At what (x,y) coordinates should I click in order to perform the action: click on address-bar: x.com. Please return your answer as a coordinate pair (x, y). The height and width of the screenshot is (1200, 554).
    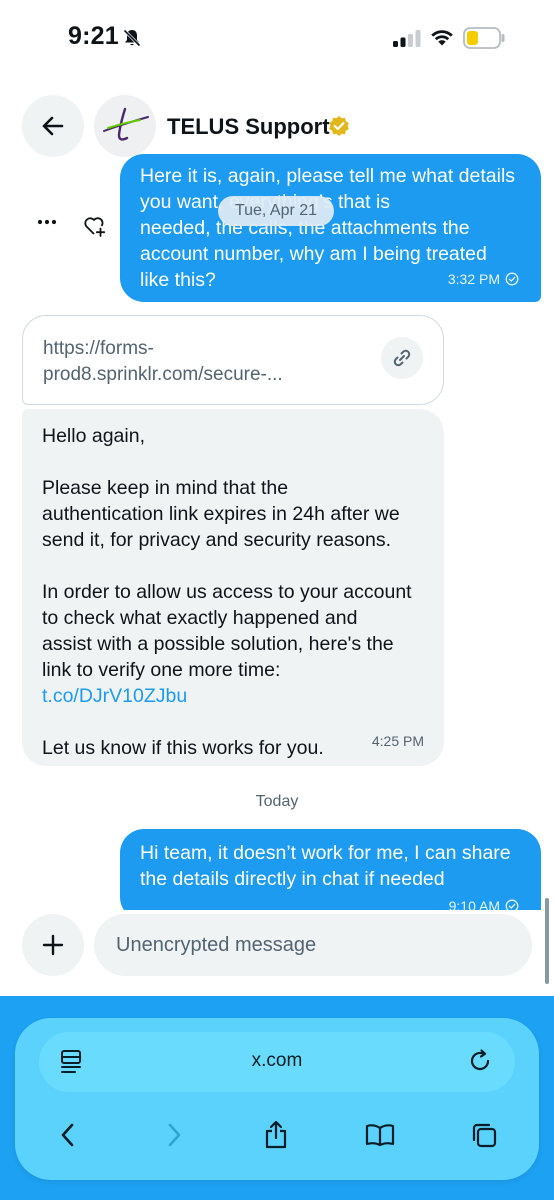
    Looking at the image, I should click on (277, 1062).